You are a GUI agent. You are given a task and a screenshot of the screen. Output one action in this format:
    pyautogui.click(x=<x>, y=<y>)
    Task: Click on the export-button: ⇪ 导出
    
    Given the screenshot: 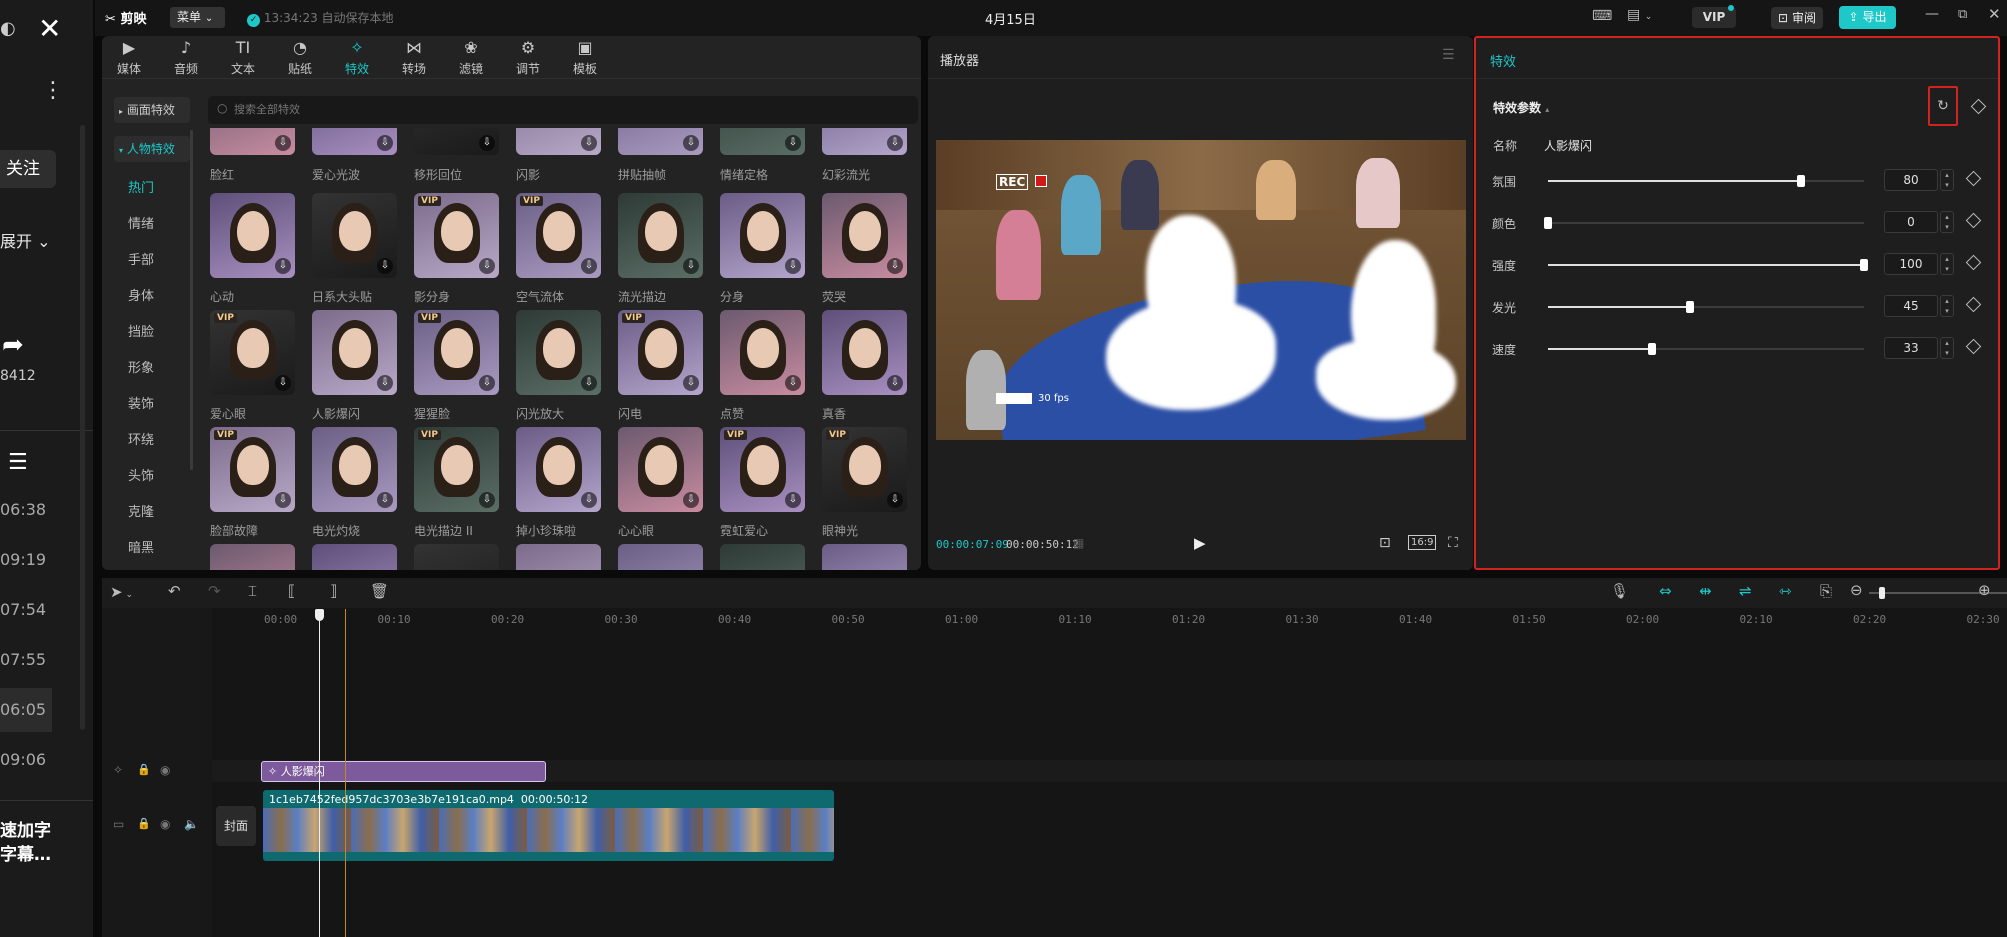 What is the action you would take?
    pyautogui.click(x=1867, y=17)
    